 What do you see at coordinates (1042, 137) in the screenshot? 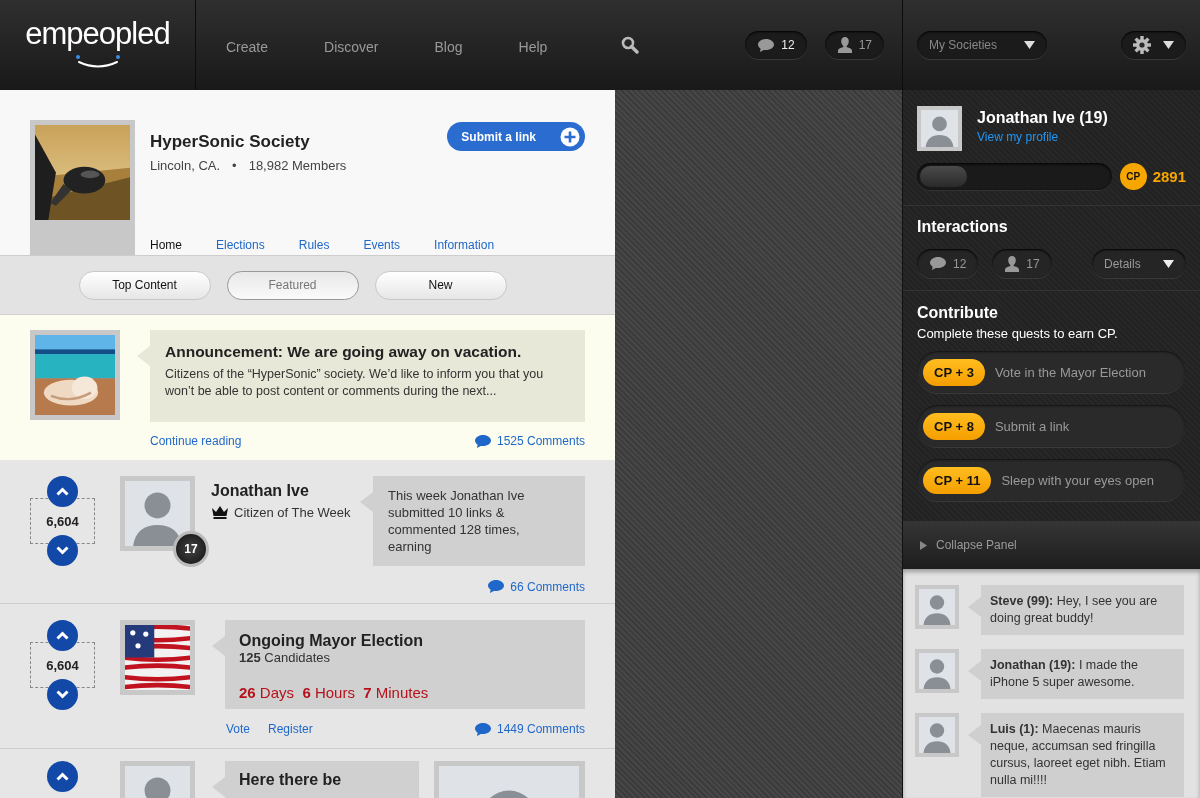
I see `view-profile-link: View my profile` at bounding box center [1042, 137].